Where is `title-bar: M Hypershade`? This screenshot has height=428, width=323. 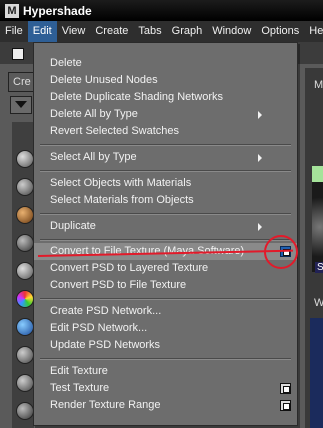 title-bar: M Hypershade is located at coordinates (161, 10).